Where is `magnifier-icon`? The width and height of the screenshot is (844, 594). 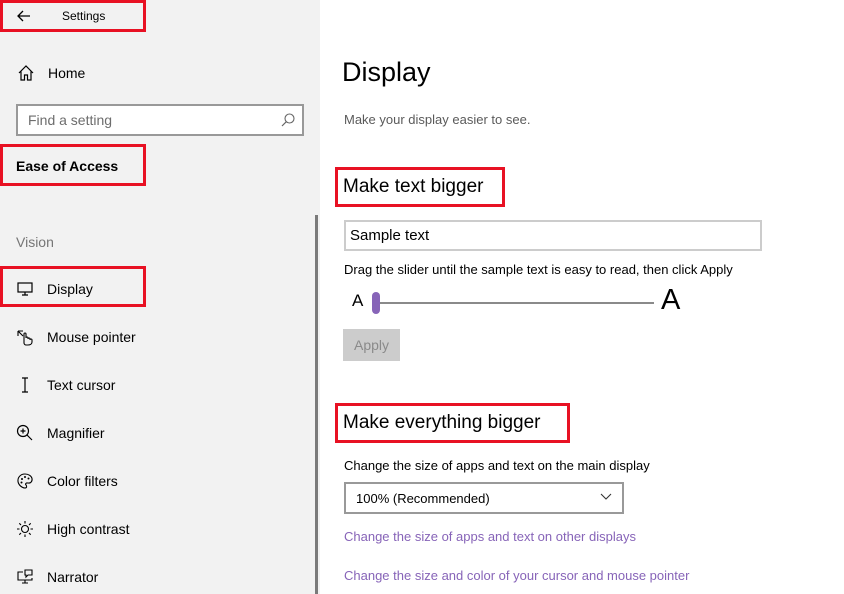
magnifier-icon is located at coordinates (24, 432).